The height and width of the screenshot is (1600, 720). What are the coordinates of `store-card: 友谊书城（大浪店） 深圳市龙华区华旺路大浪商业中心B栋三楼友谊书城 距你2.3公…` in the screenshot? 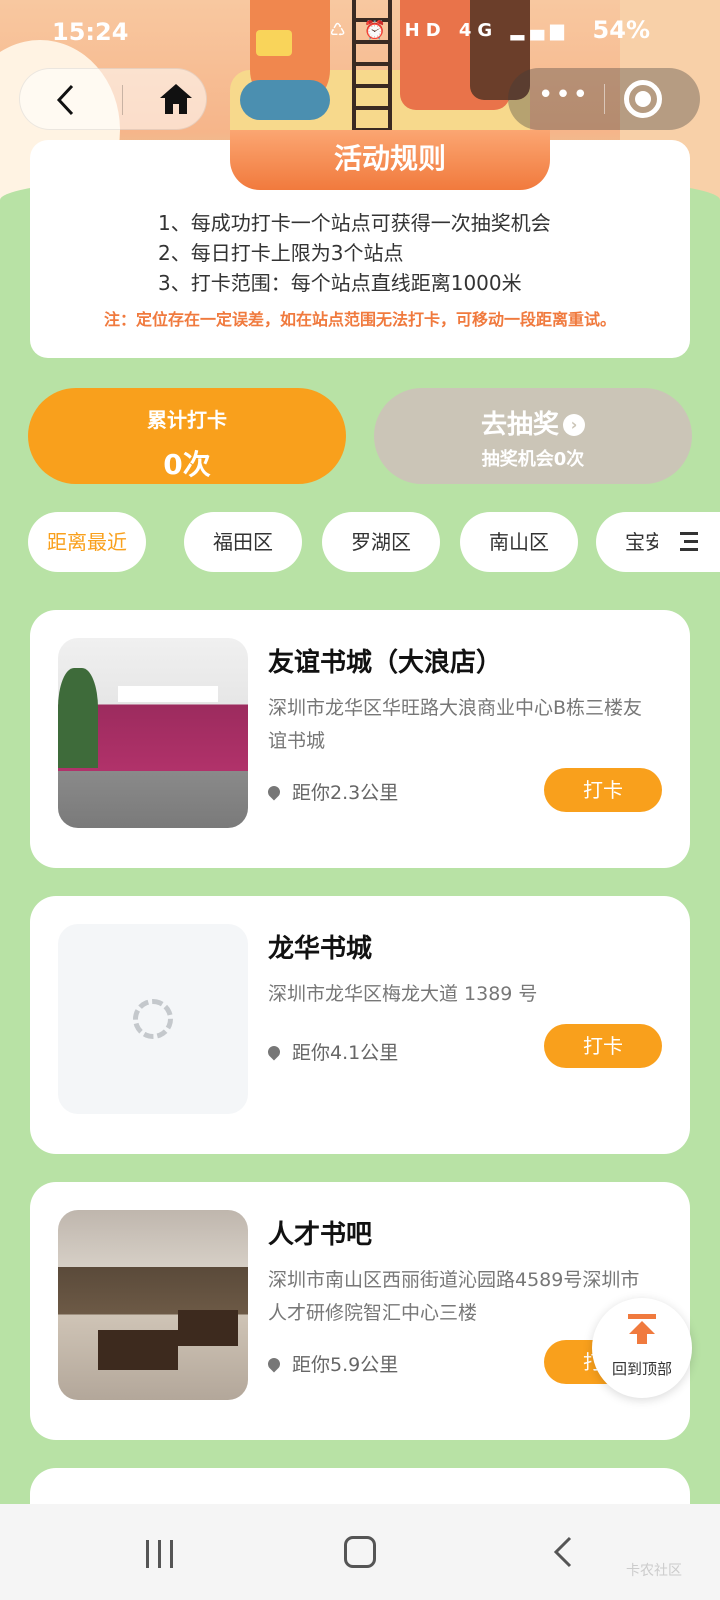 It's located at (360, 739).